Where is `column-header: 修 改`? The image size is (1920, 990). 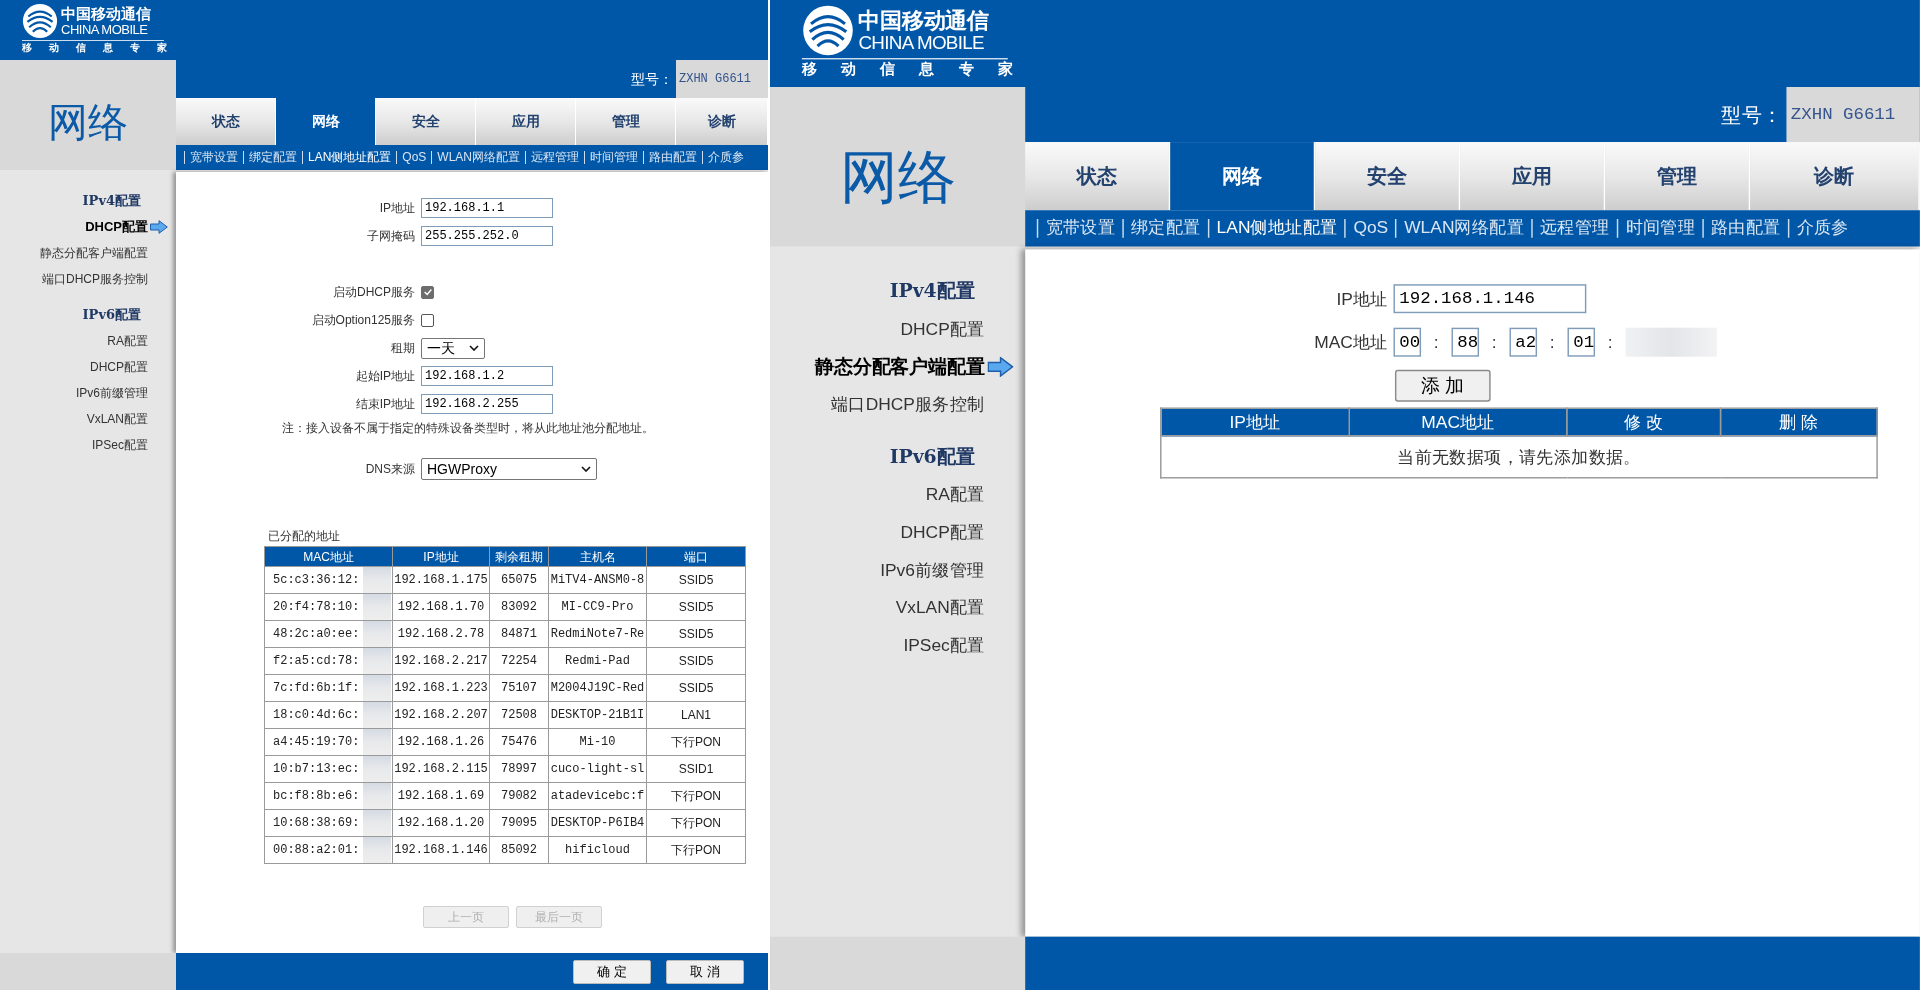 column-header: 修 改 is located at coordinates (1643, 422).